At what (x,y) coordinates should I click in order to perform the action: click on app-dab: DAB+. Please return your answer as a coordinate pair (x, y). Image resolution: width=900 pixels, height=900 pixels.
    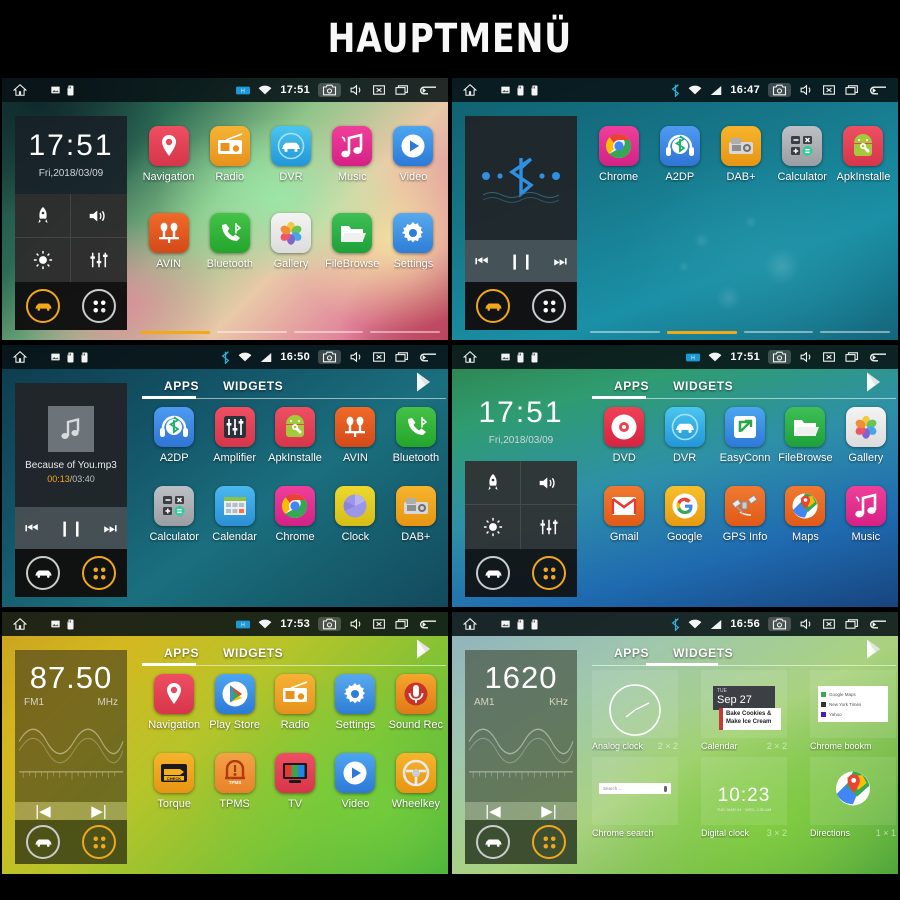
    Looking at the image, I should click on (740, 154).